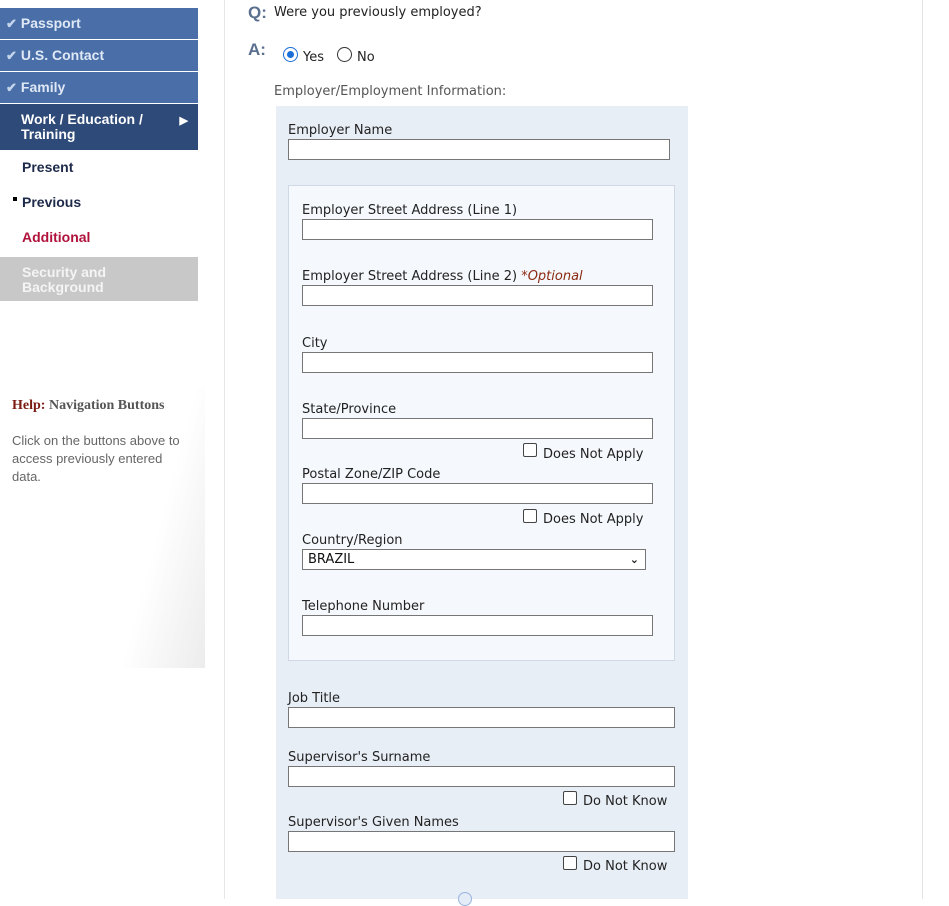  What do you see at coordinates (257, 12) in the screenshot?
I see `question-letter: Q:` at bounding box center [257, 12].